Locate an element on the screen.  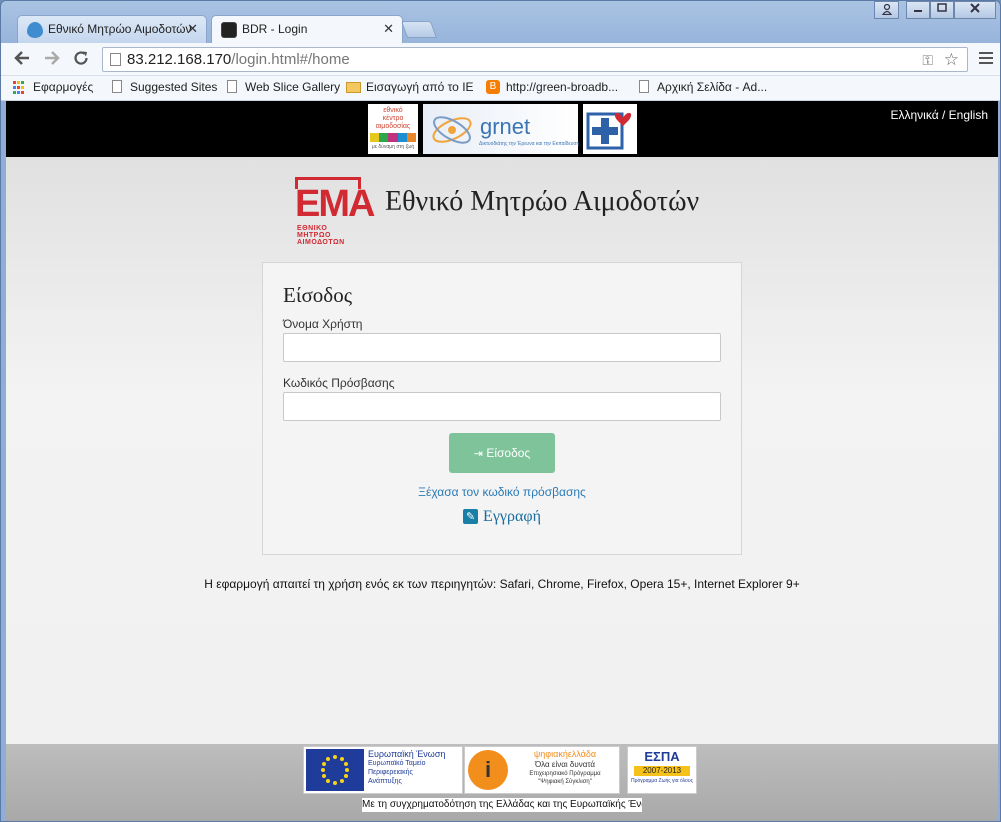
bookmark-label: Εισαγωγή από το IE is located at coordinates (420, 87).